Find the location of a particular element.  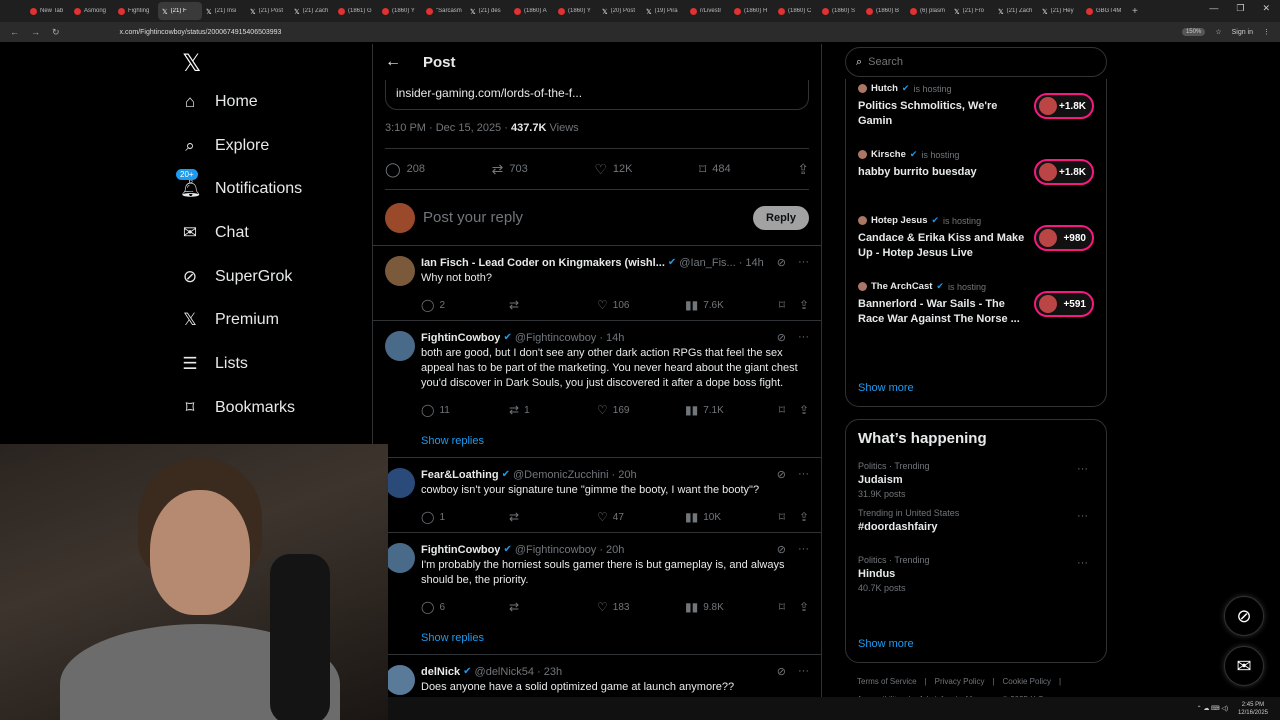

messages-fab-button: ✉ is located at coordinates (1244, 666).